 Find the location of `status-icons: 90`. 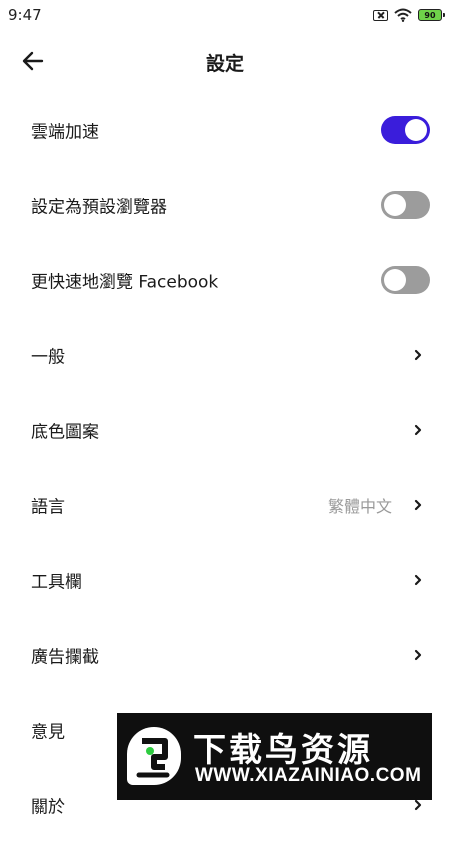

status-icons: 90 is located at coordinates (409, 15).